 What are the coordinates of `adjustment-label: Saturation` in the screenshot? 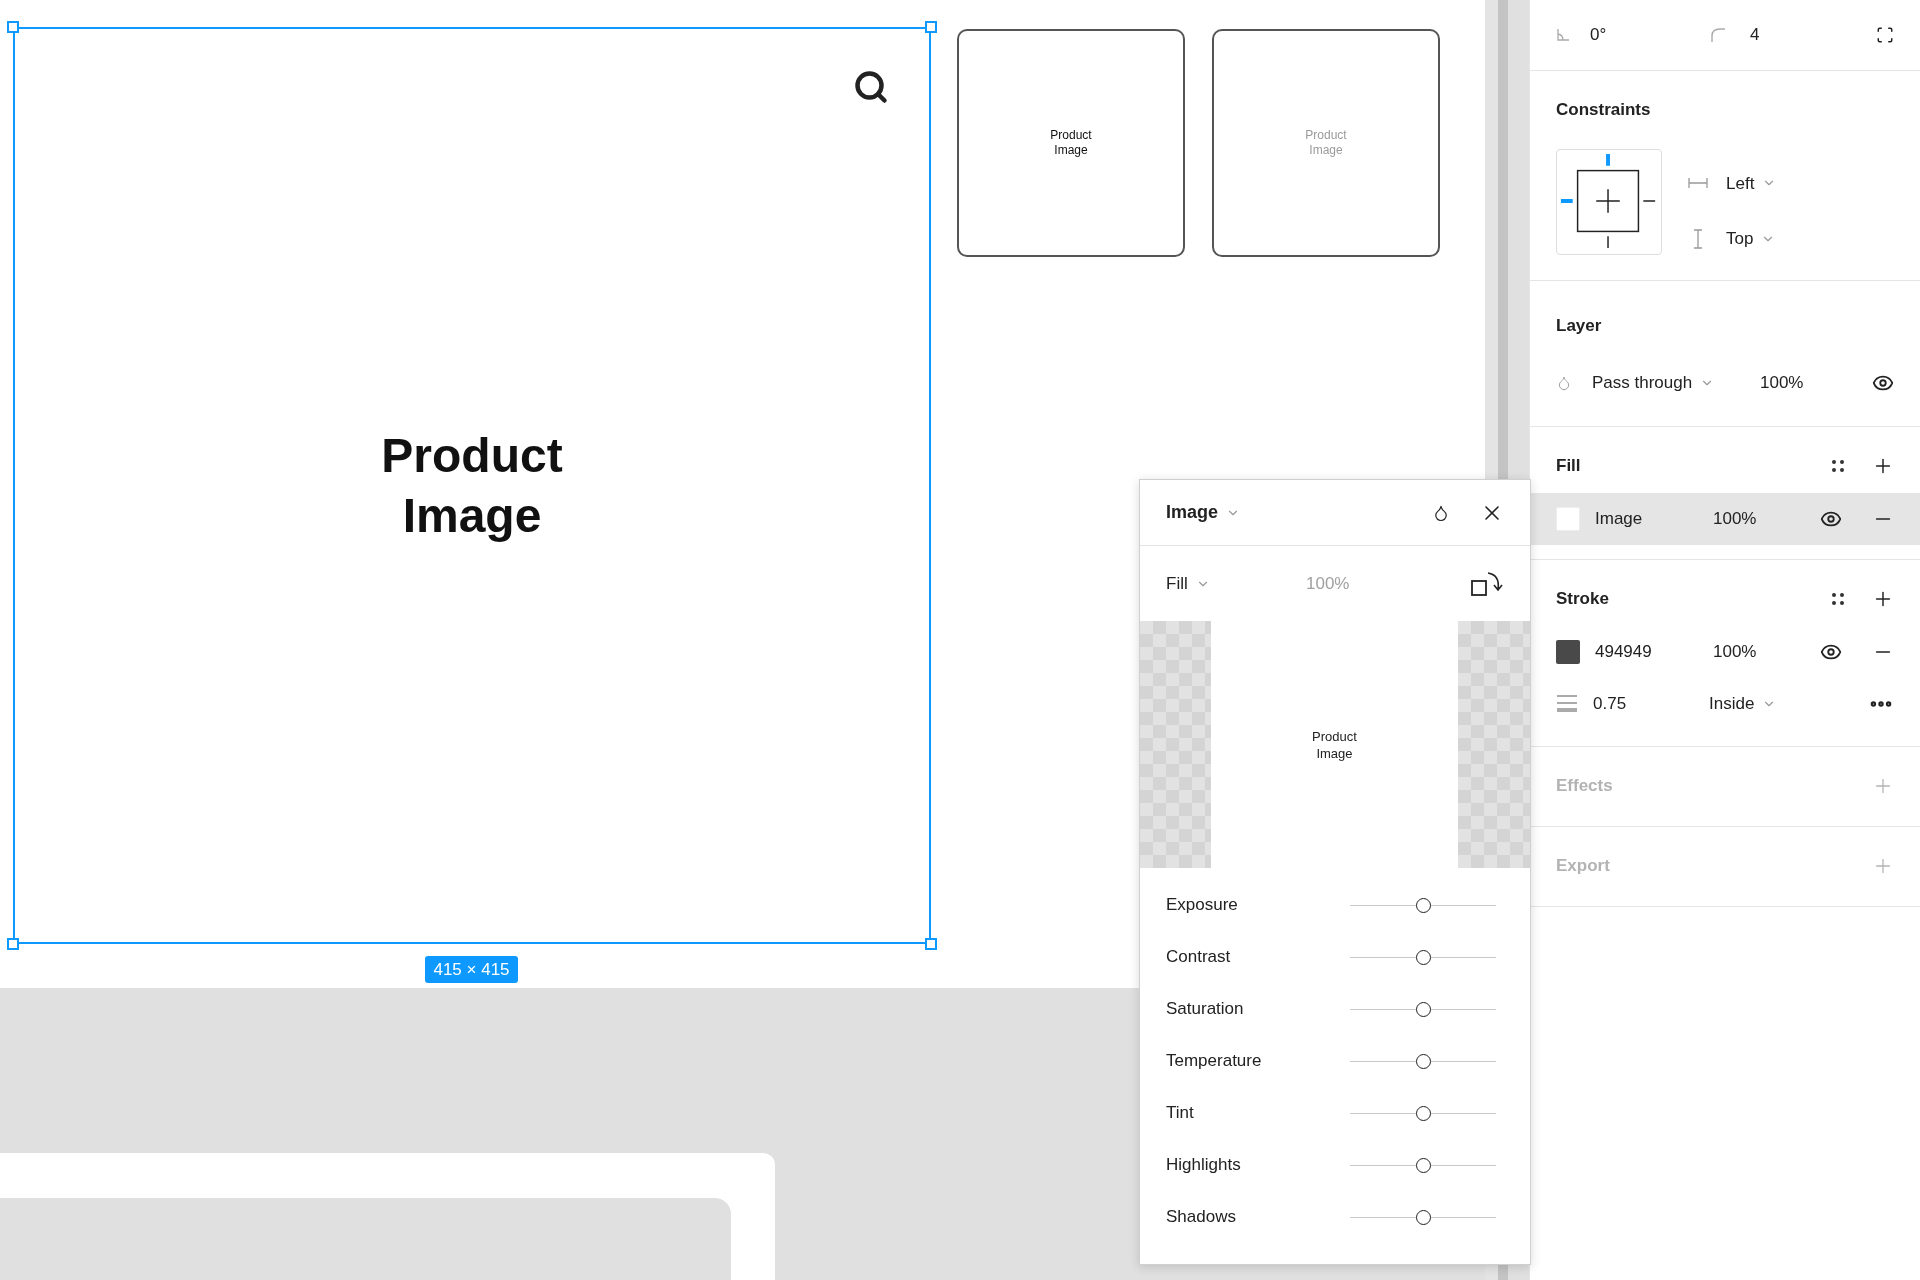 It's located at (1205, 1009).